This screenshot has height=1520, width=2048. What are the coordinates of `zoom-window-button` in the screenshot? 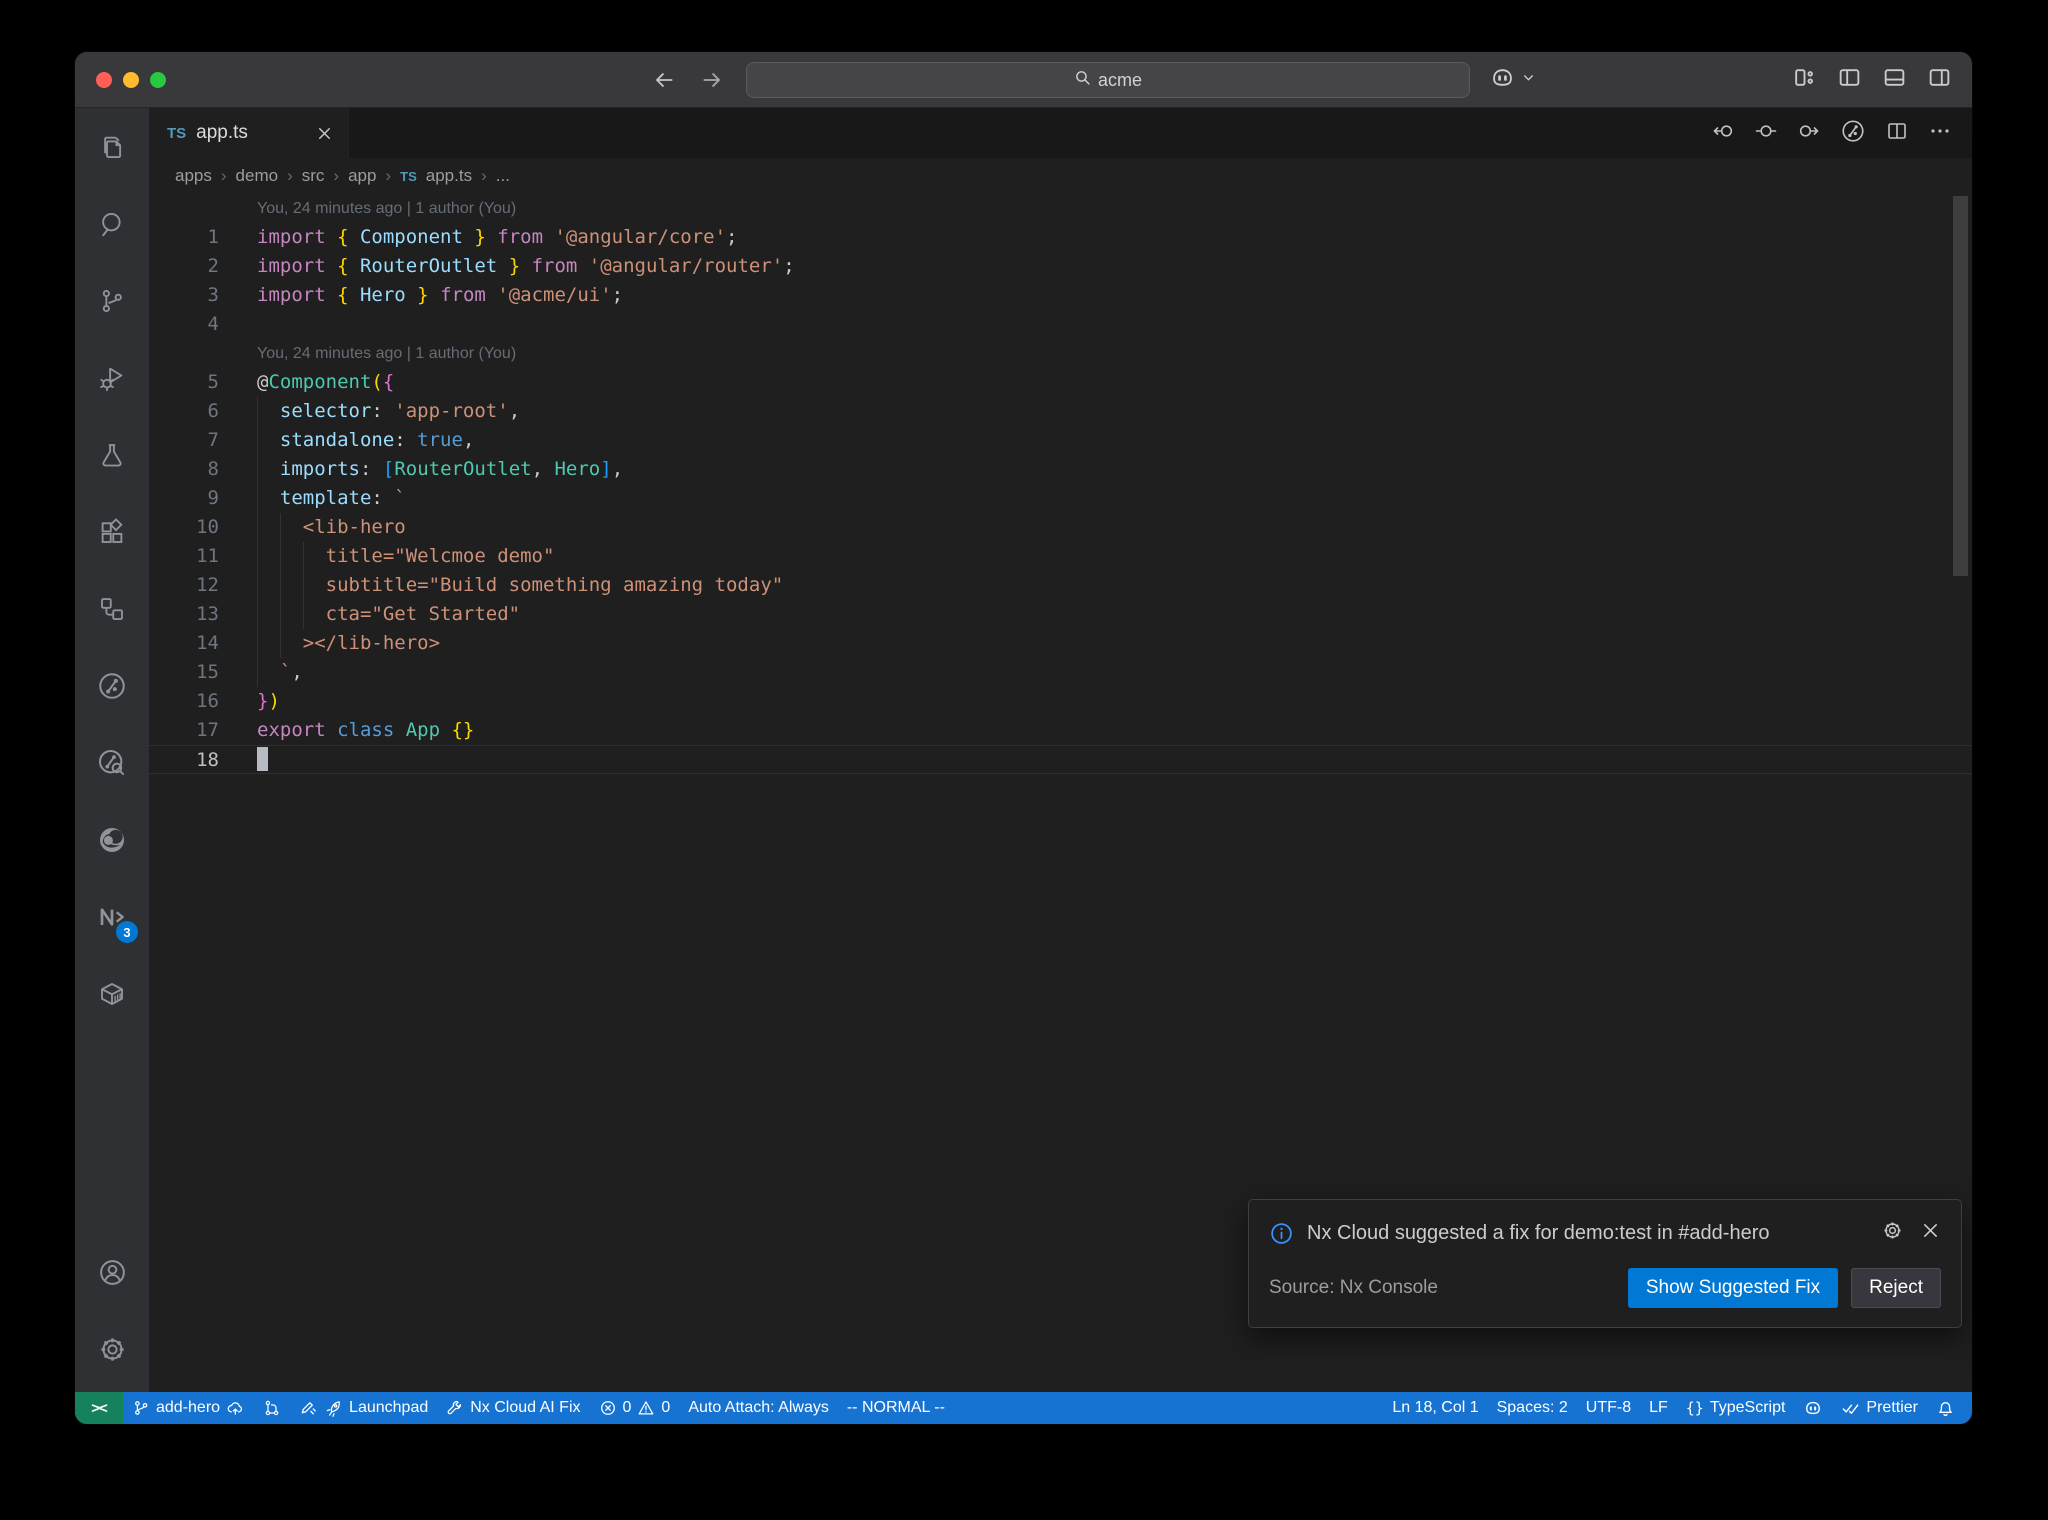 It's located at (158, 79).